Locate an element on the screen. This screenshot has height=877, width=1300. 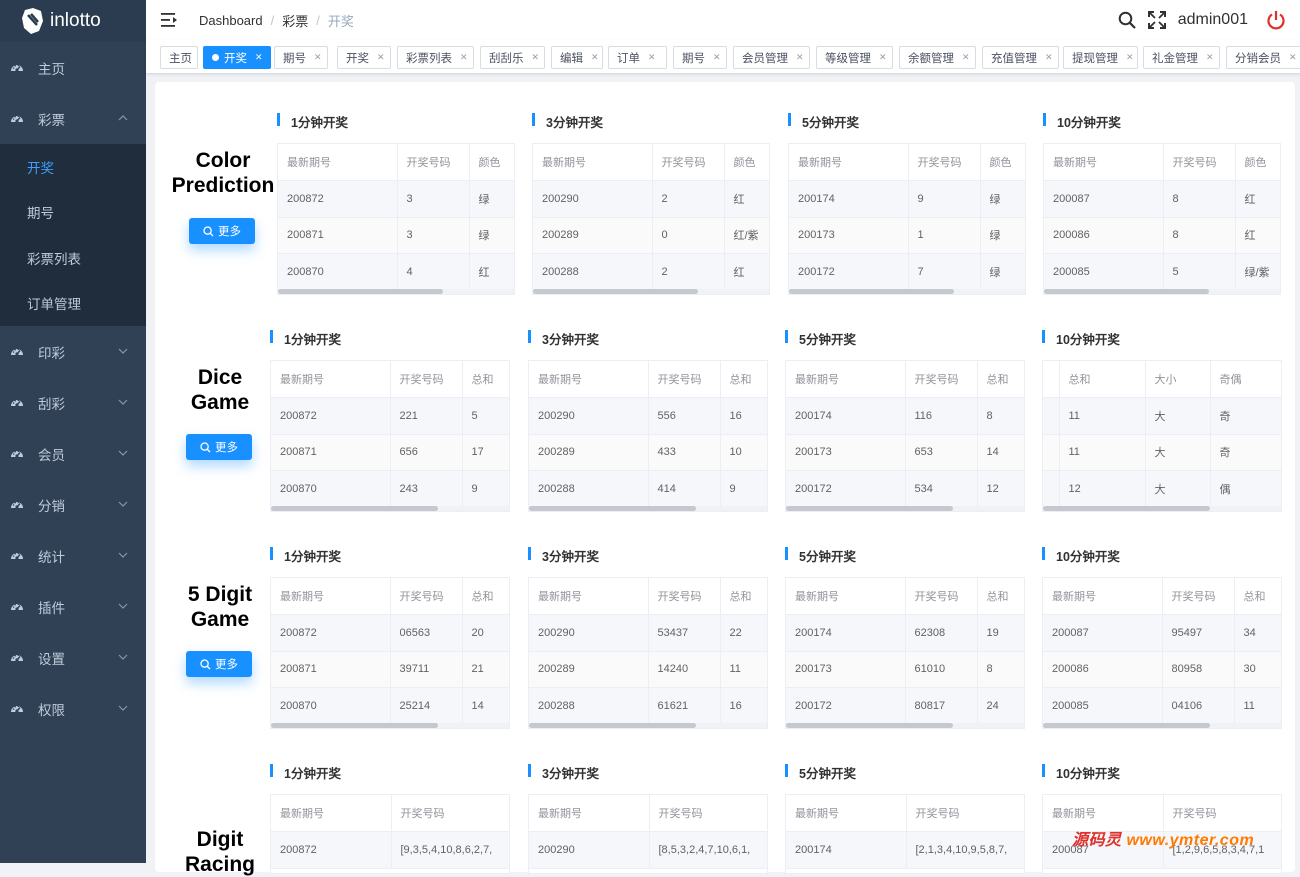
table-row: 200289 0 红/紫 is located at coordinates (651, 235).